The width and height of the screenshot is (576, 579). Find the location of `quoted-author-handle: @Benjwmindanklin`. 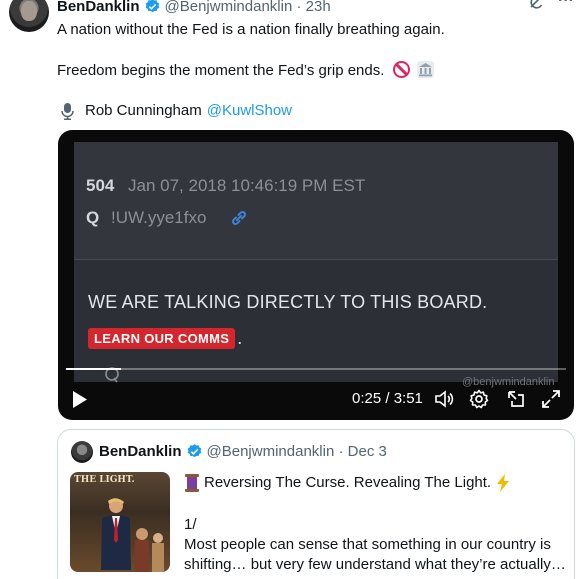

quoted-author-handle: @Benjwmindanklin is located at coordinates (271, 451).